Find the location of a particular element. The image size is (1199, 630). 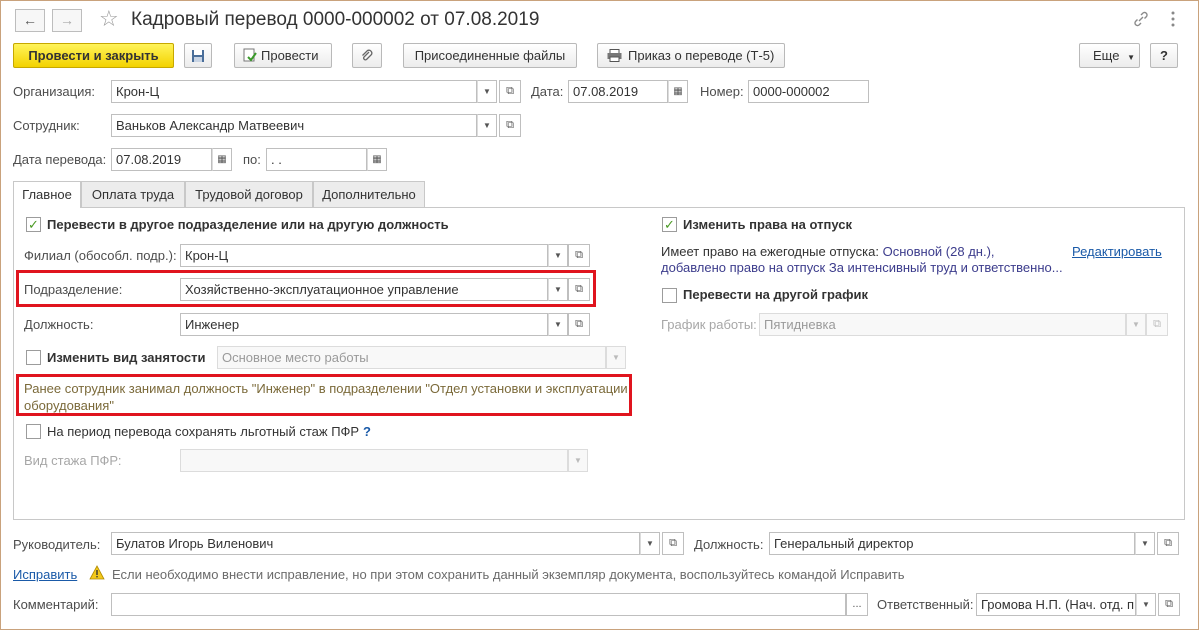

transfer-date-calendar-button: ▦ is located at coordinates (222, 159).